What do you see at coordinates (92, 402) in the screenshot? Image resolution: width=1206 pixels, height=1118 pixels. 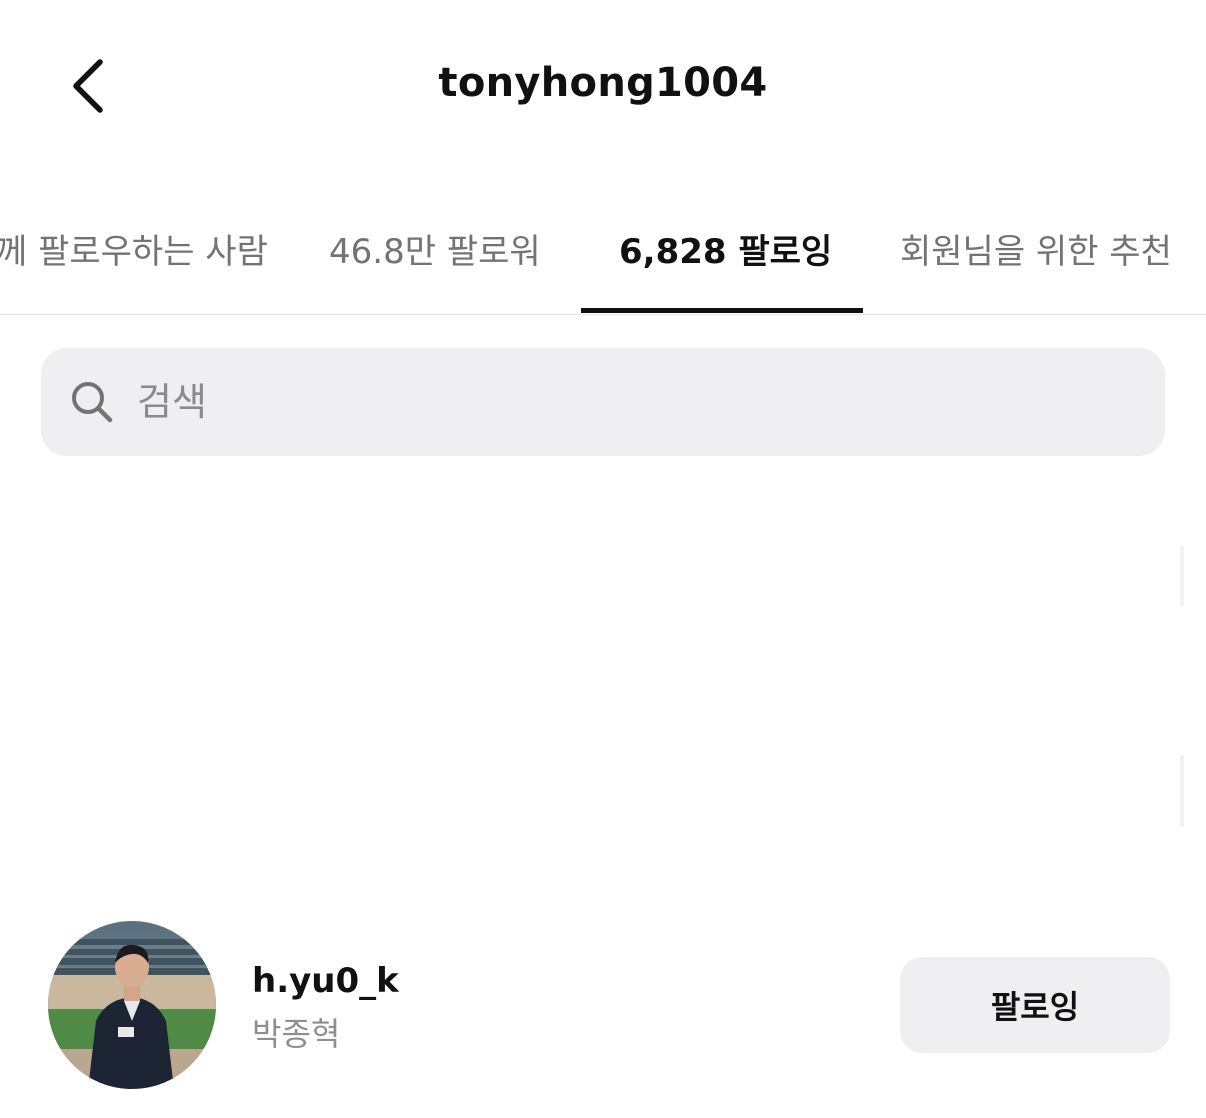 I see `search-icon` at bounding box center [92, 402].